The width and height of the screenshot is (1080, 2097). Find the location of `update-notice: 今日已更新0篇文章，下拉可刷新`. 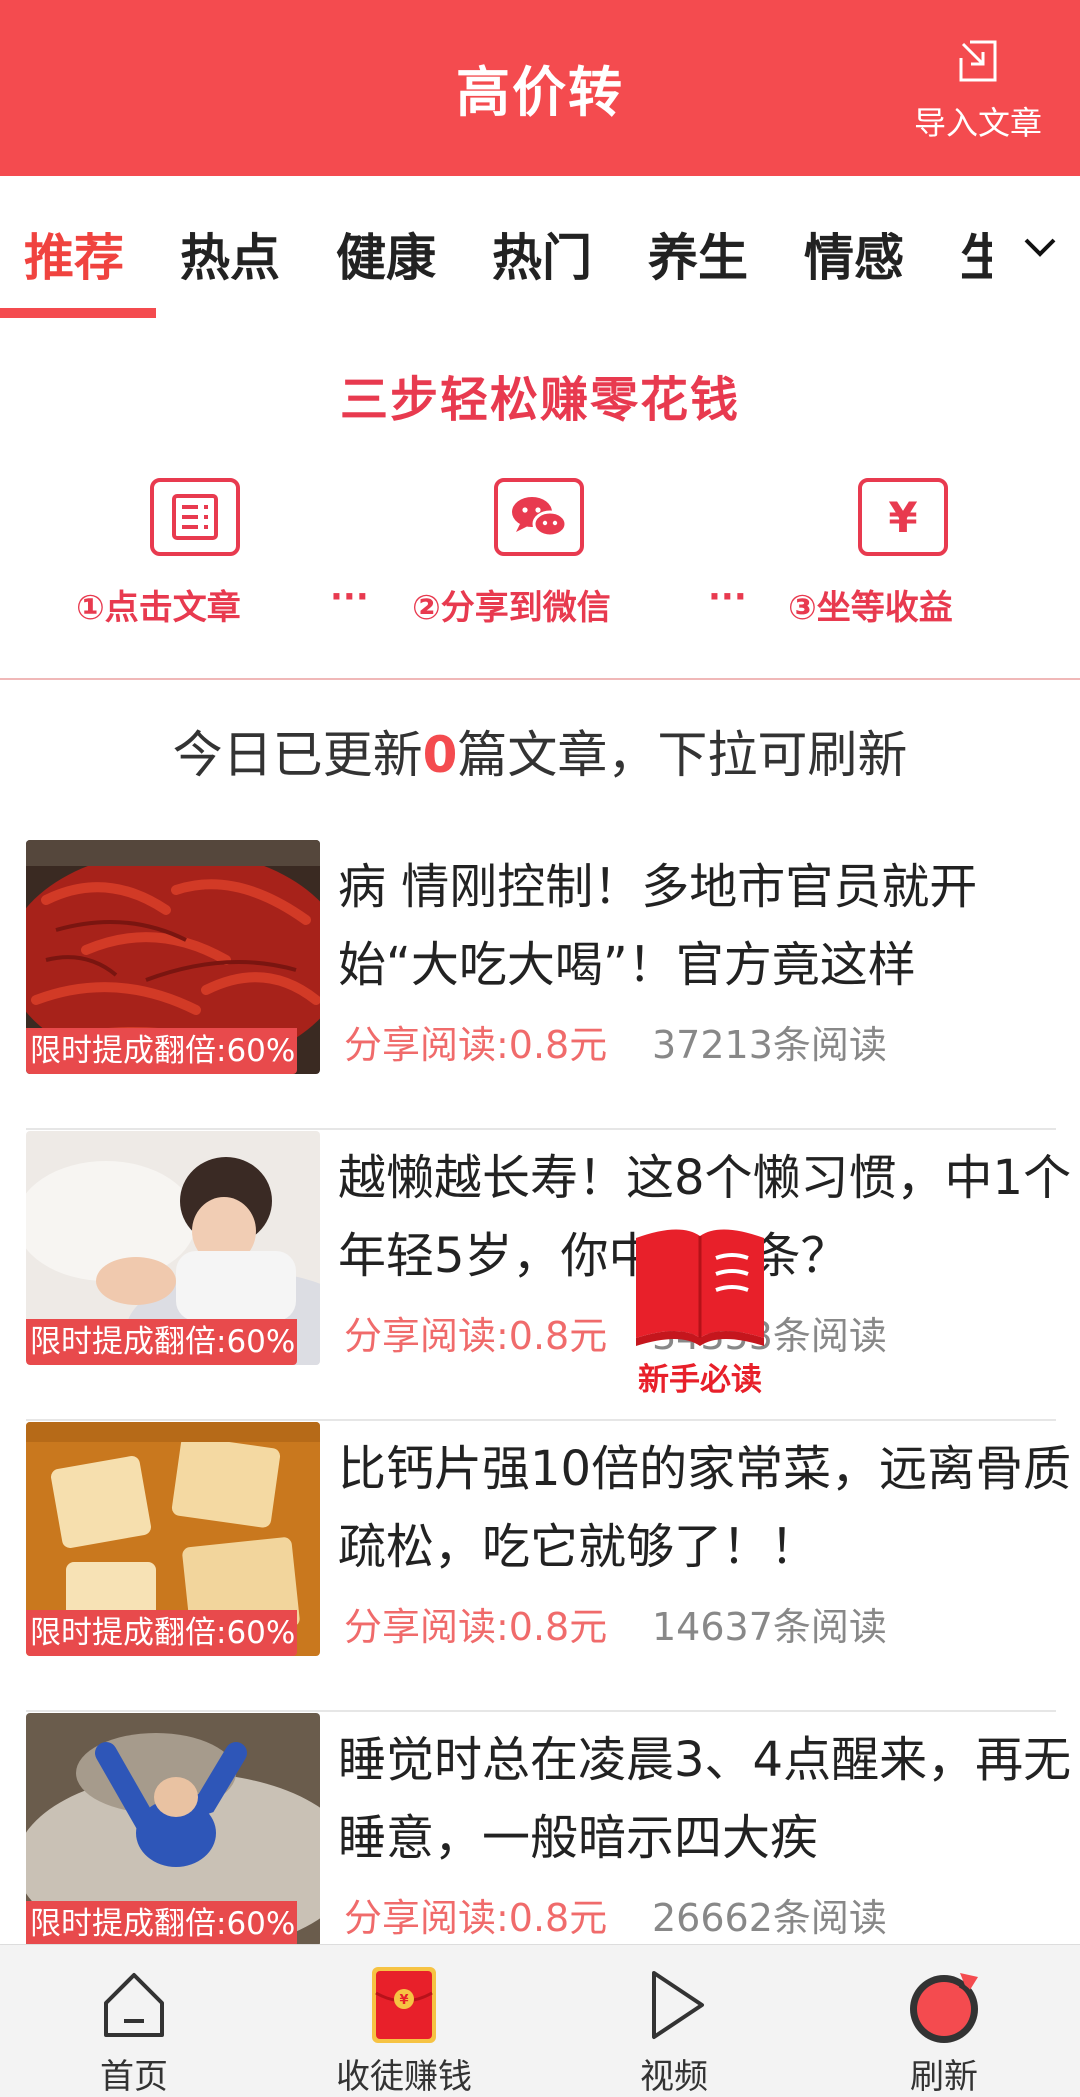

update-notice: 今日已更新0篇文章，下拉可刷新 is located at coordinates (540, 751).